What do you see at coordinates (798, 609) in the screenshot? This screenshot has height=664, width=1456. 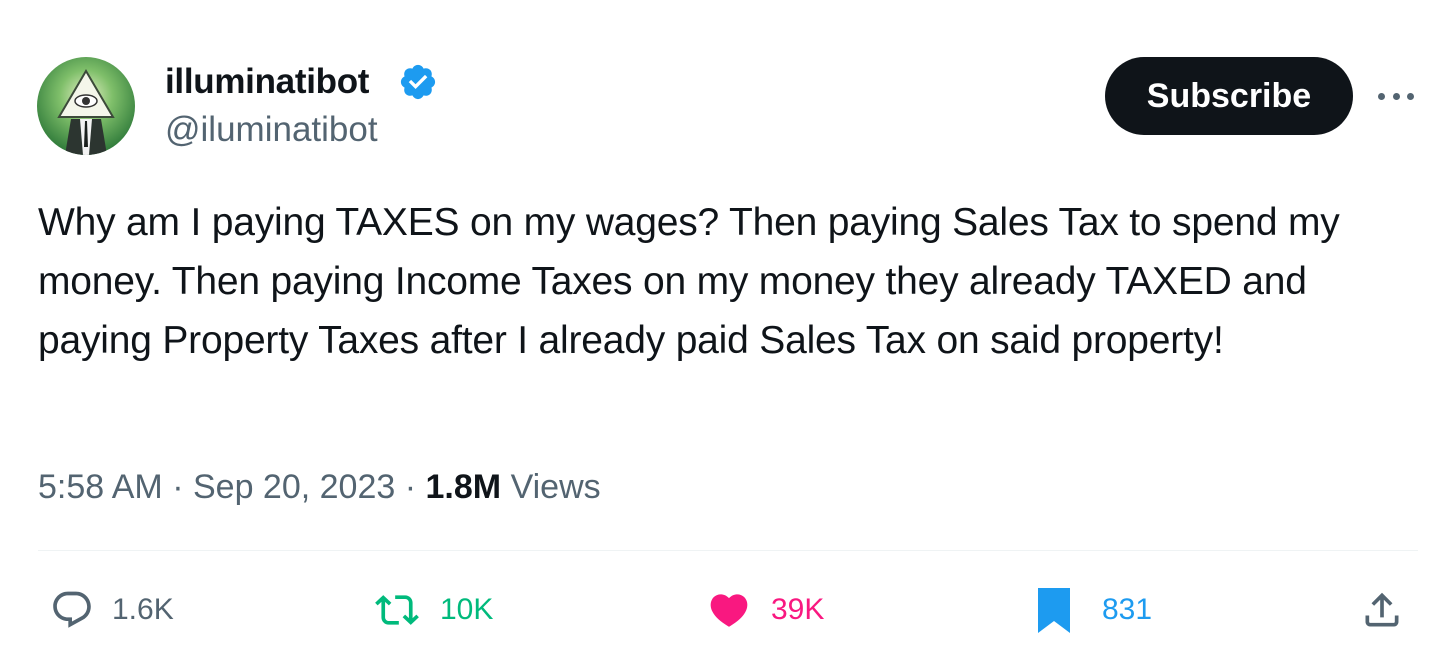 I see `like-count: 39K` at bounding box center [798, 609].